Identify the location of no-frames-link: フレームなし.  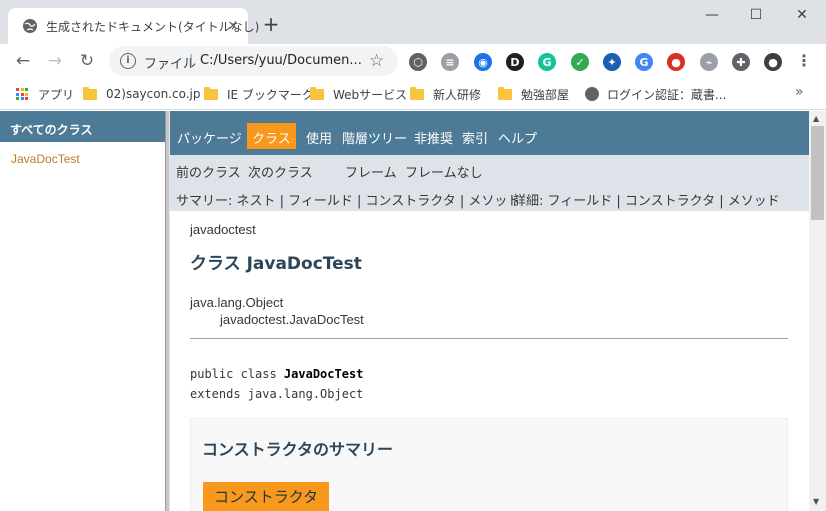
(444, 171).